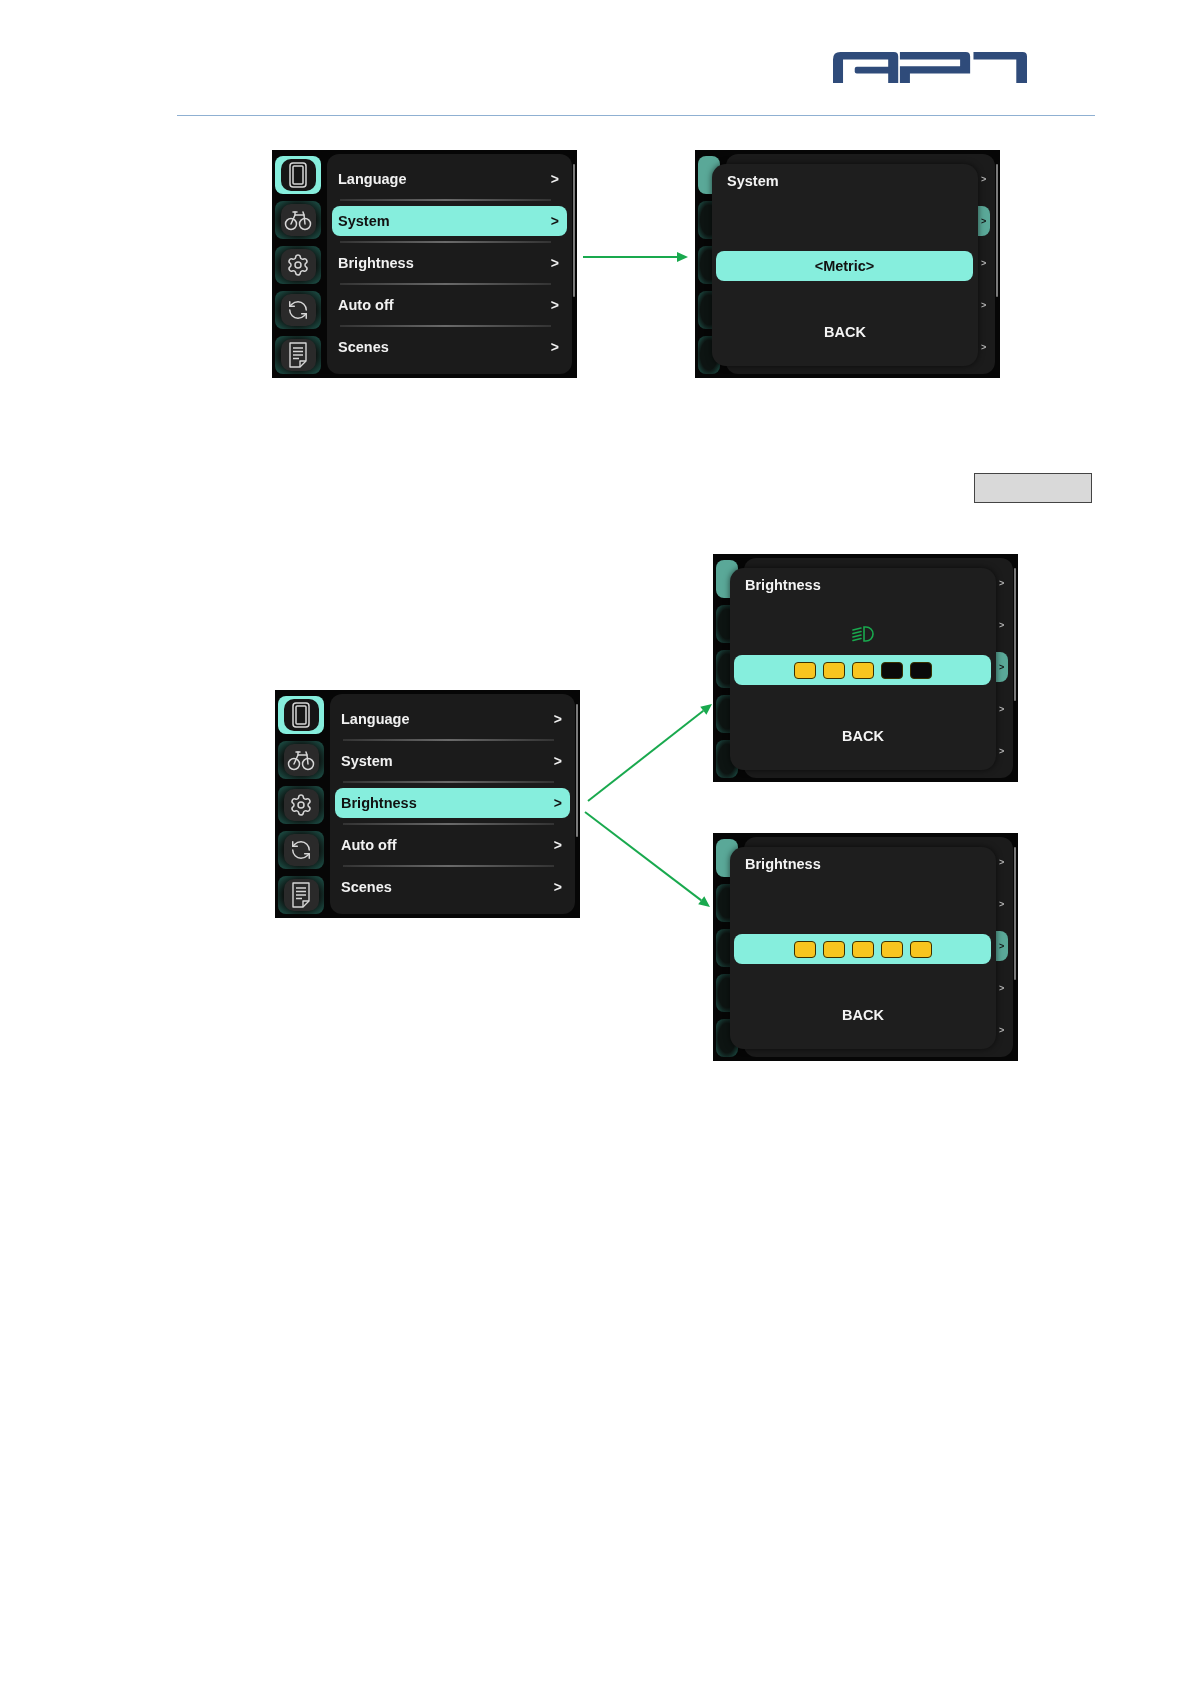  Describe the element at coordinates (753, 181) in the screenshot. I see `dialog-title: System` at that location.